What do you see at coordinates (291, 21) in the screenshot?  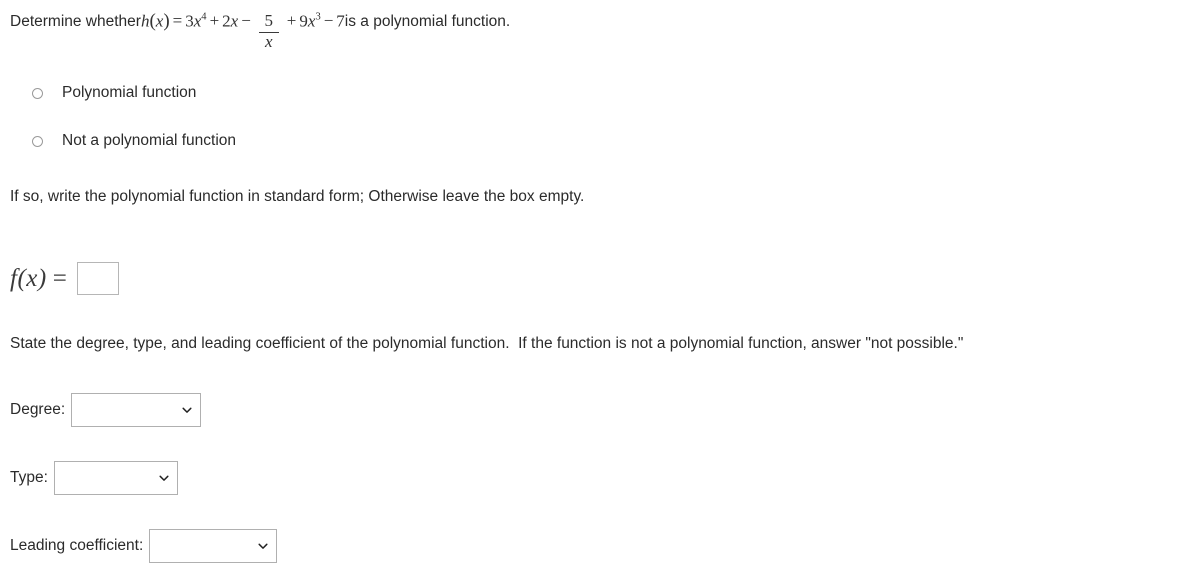 I see `operator-plus-2: +` at bounding box center [291, 21].